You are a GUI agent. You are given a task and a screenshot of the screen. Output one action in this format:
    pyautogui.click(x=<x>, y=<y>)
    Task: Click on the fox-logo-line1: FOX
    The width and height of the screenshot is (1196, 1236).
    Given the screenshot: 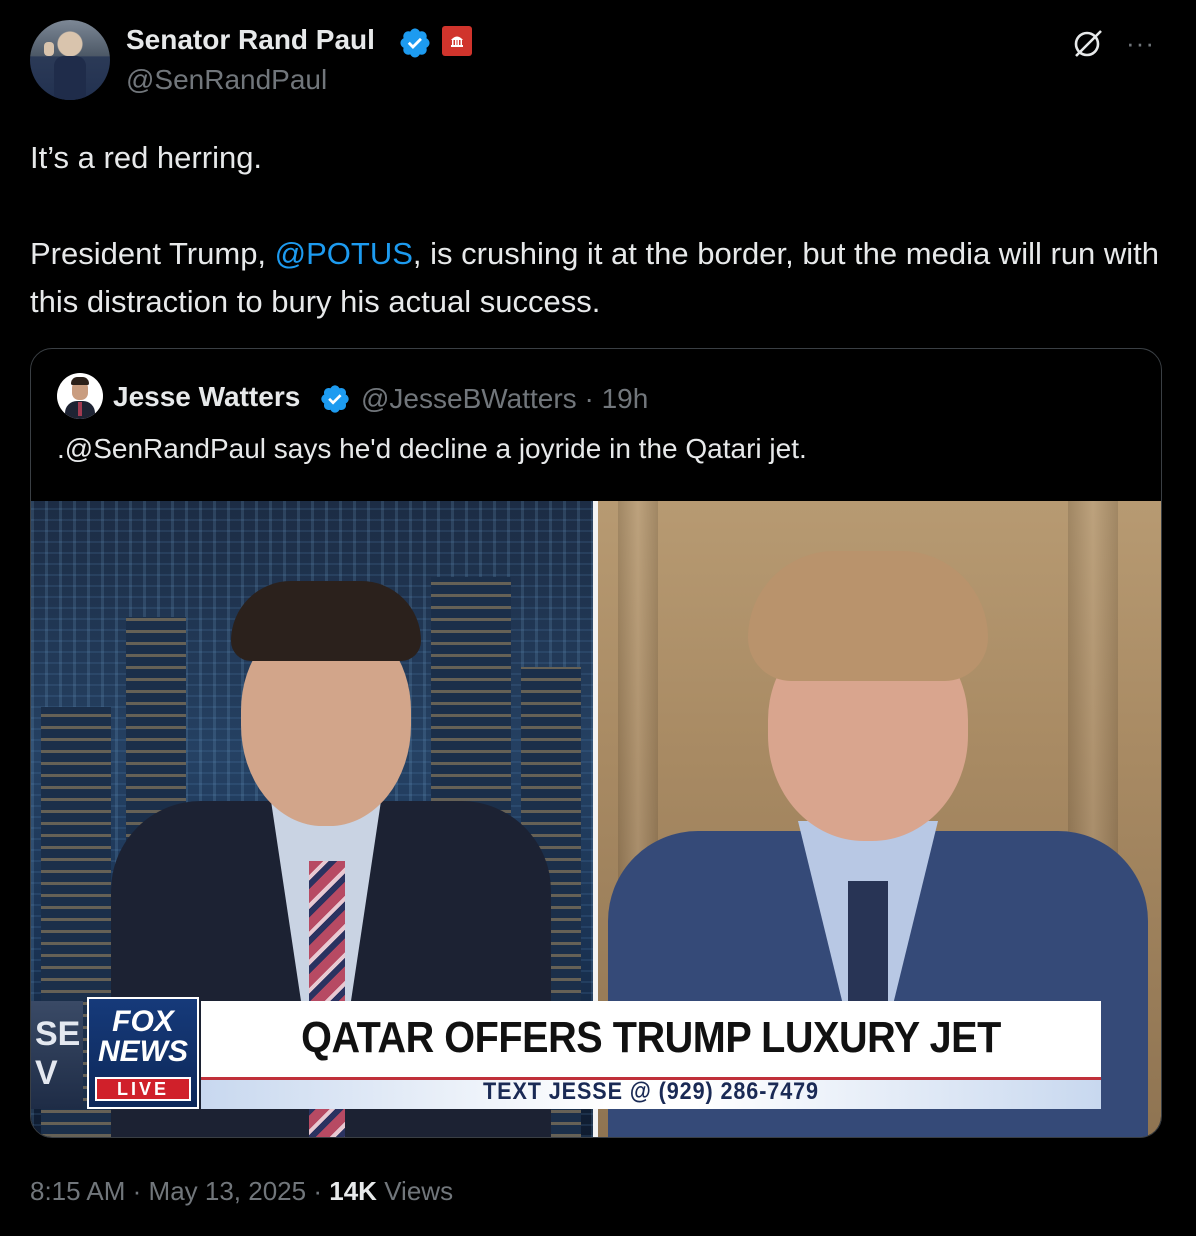 What is the action you would take?
    pyautogui.click(x=143, y=1021)
    